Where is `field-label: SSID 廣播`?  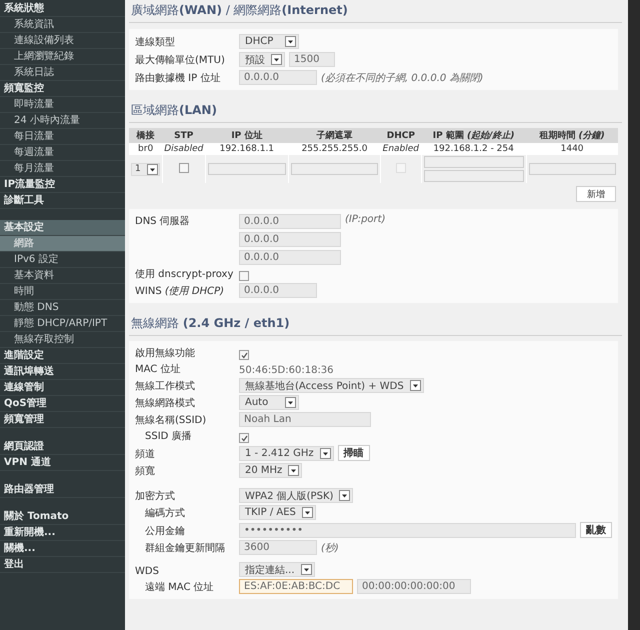
field-label: SSID 廣播 is located at coordinates (168, 436).